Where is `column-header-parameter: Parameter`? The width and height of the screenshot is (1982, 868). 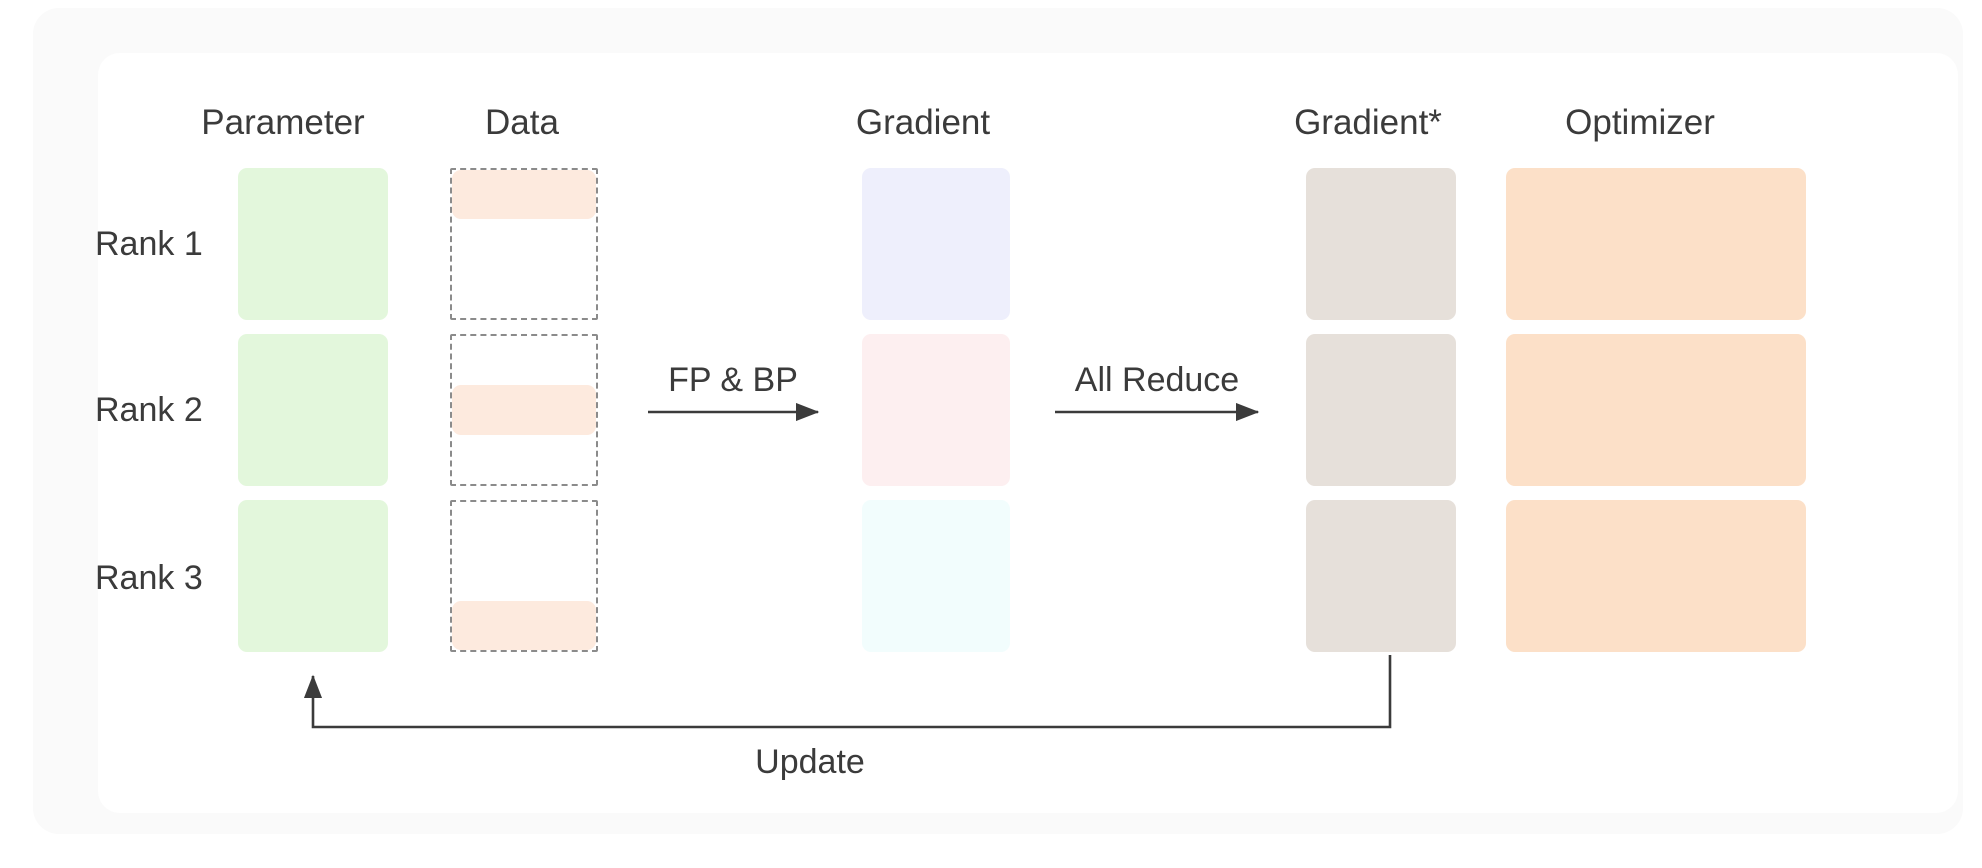 column-header-parameter: Parameter is located at coordinates (283, 122).